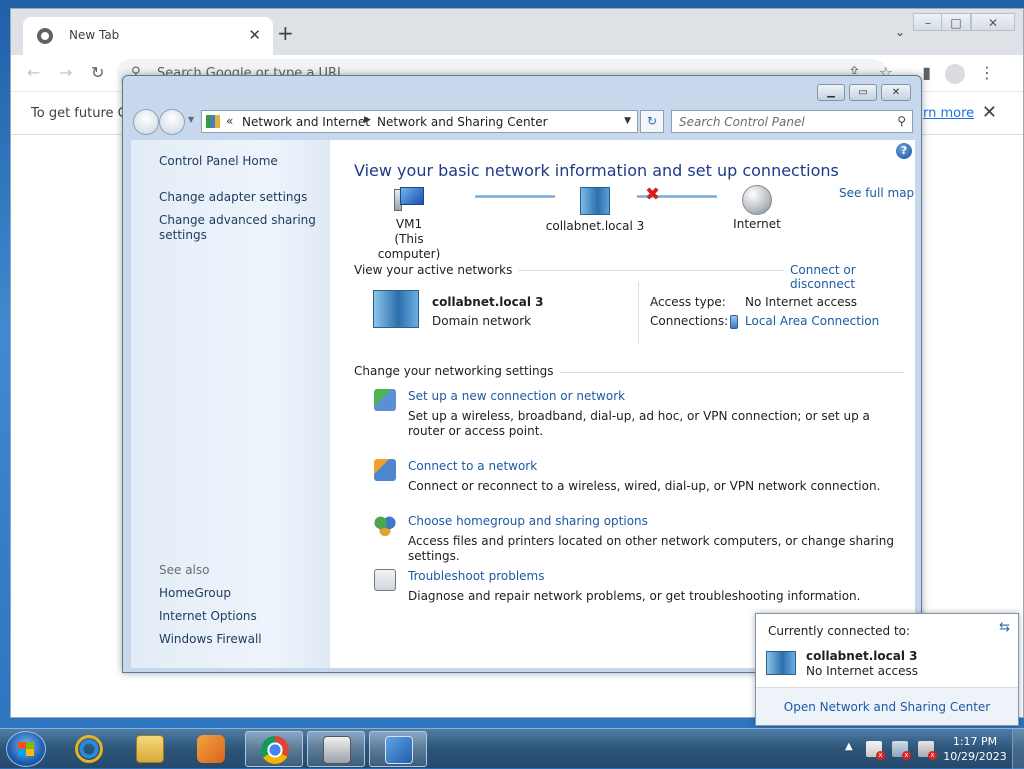  Describe the element at coordinates (839, 631) in the screenshot. I see `flyout-title: Currently connected to:` at that location.